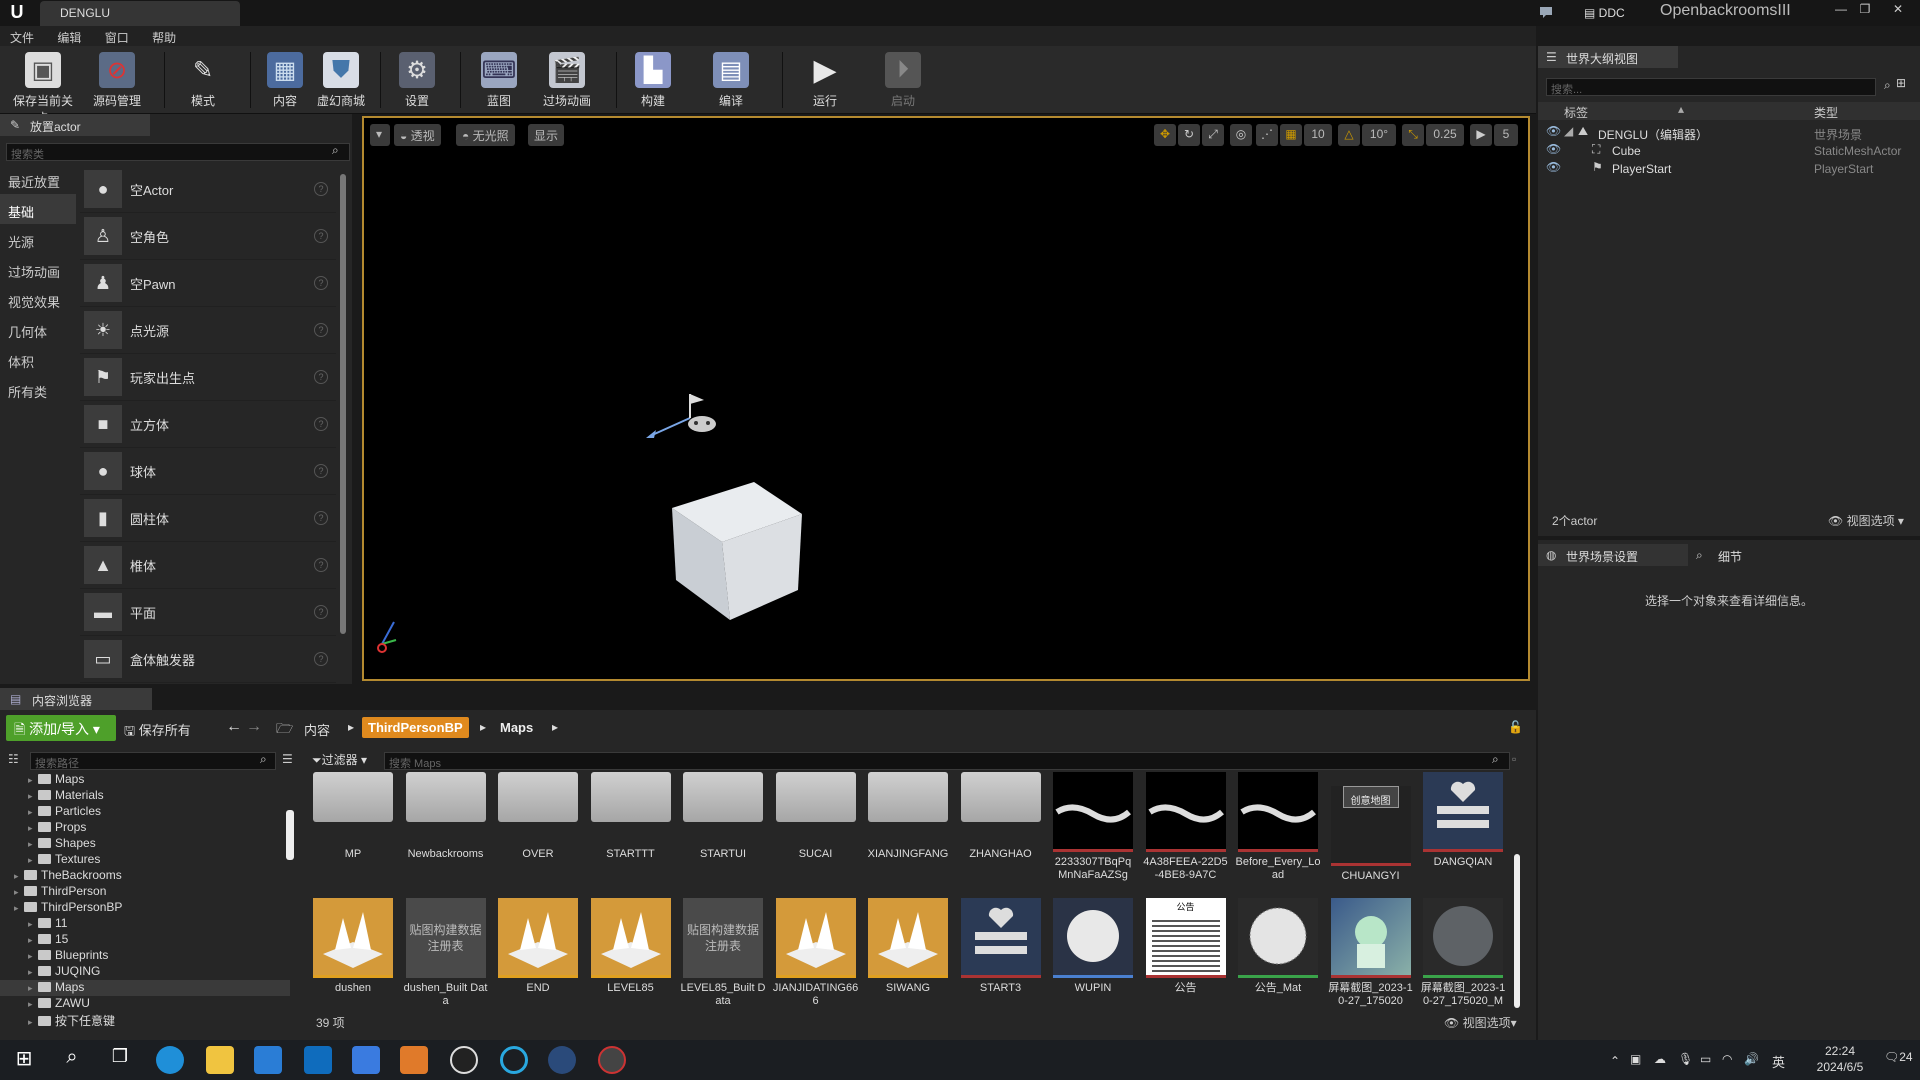  Describe the element at coordinates (1826, 112) in the screenshot. I see `type-column-header: 类型` at that location.